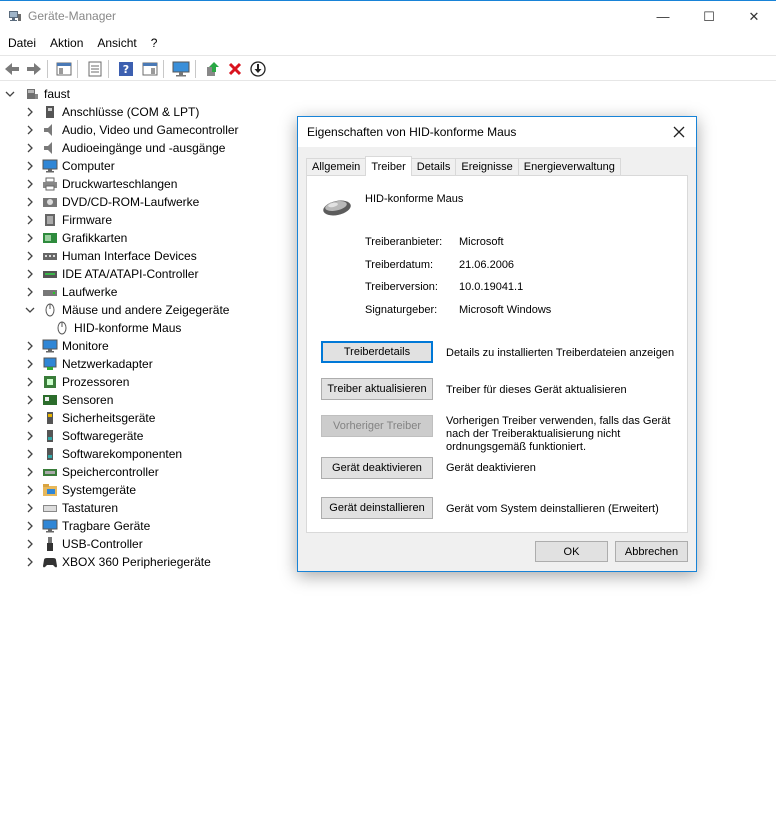 This screenshot has width=776, height=829. Describe the element at coordinates (68, 400) in the screenshot. I see `tree-category-sensoren: Sensoren` at that location.